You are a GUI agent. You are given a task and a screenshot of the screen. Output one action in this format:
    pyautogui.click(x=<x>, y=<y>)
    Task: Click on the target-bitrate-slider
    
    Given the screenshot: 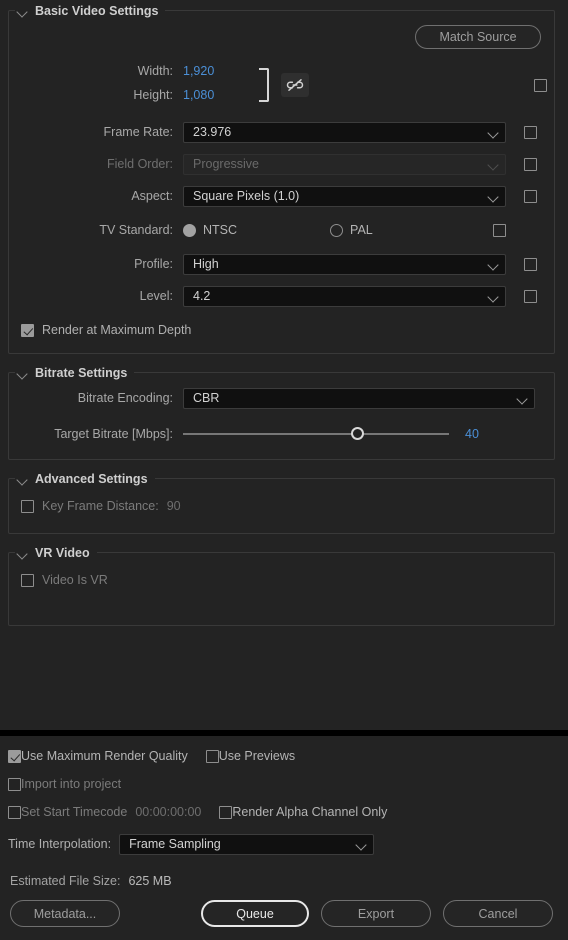 What is the action you would take?
    pyautogui.click(x=316, y=434)
    